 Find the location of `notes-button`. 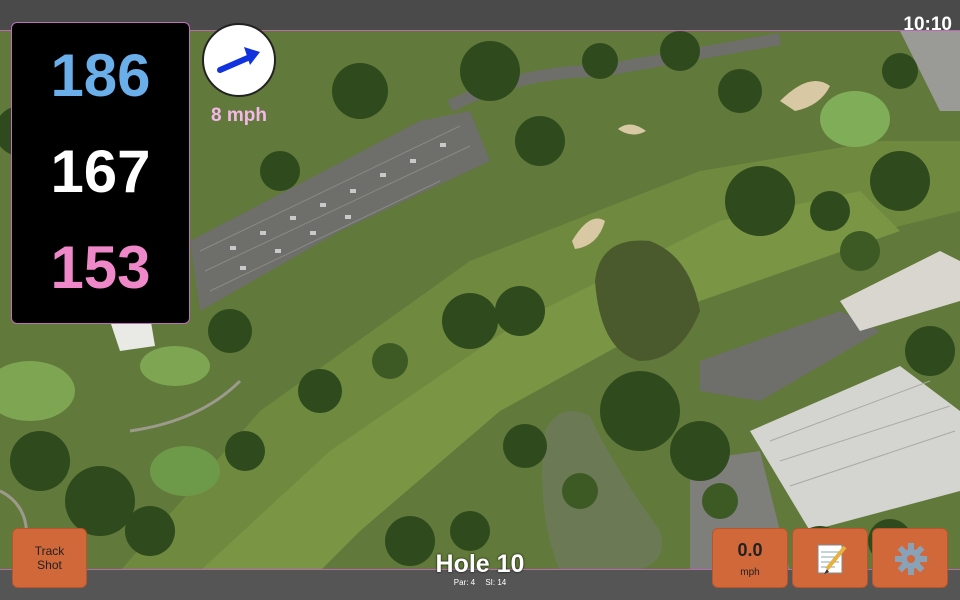

notes-button is located at coordinates (830, 558).